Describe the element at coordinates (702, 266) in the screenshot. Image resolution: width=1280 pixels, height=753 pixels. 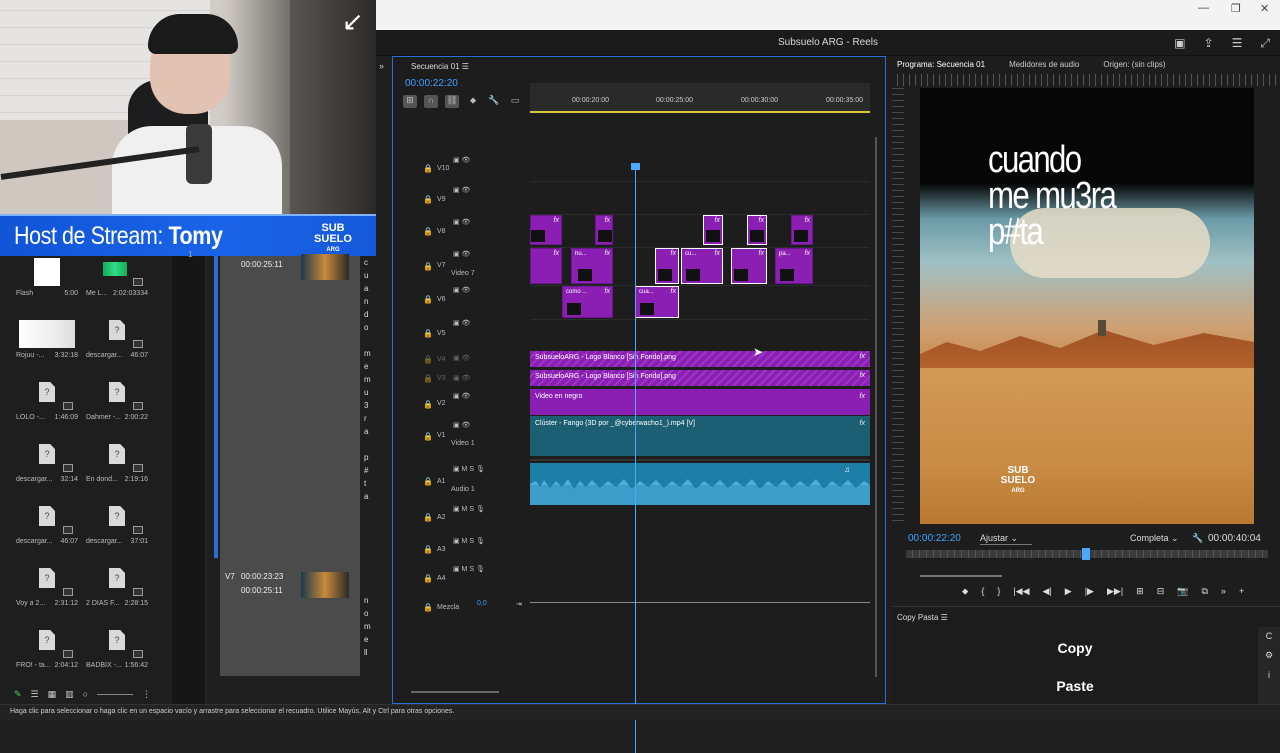
I see `clip-v7: cu... fx` at that location.